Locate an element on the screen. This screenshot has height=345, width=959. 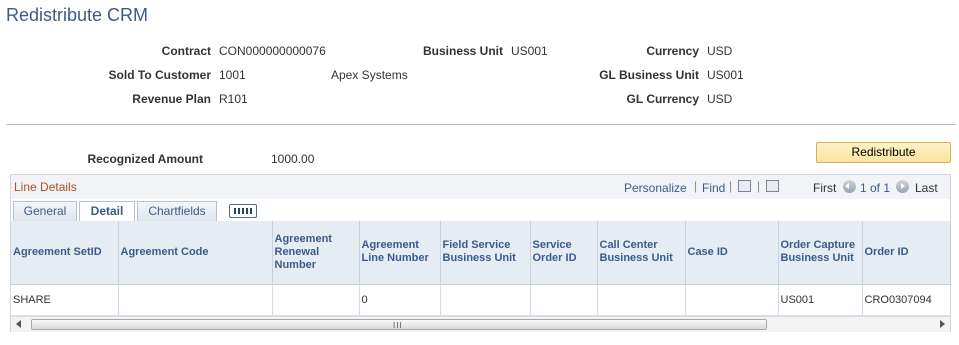
scrollbar-thumb: III is located at coordinates (399, 324).